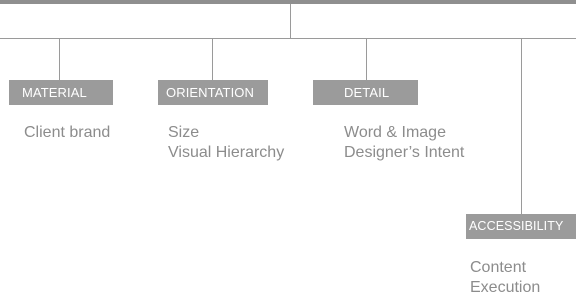 Image resolution: width=576 pixels, height=298 pixels. I want to click on node-desc-accessibility: Content Execution, so click(505, 278).